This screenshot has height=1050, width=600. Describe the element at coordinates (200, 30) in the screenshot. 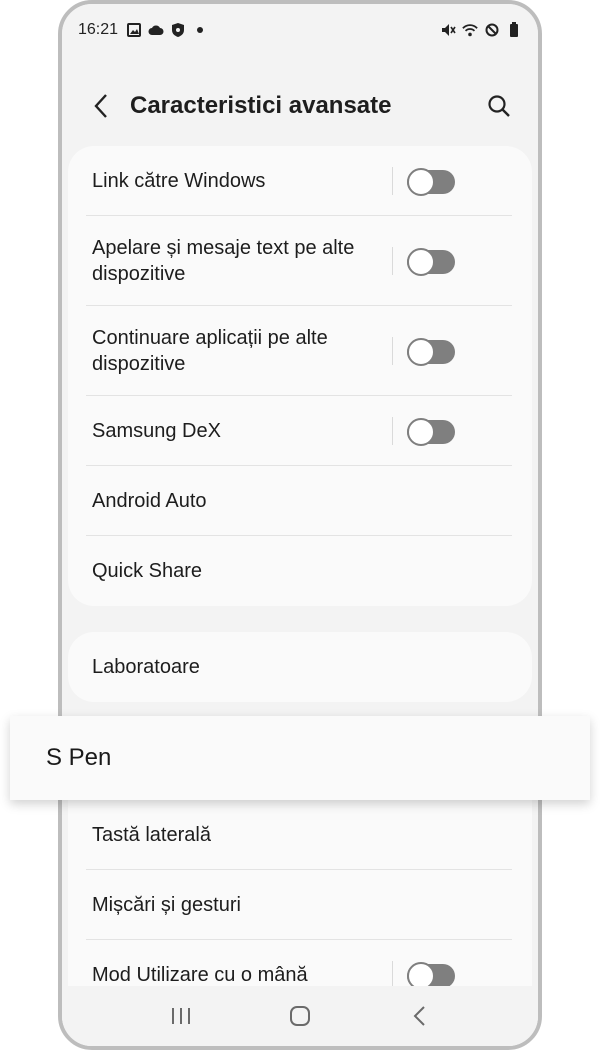

I see `dot-icon` at that location.